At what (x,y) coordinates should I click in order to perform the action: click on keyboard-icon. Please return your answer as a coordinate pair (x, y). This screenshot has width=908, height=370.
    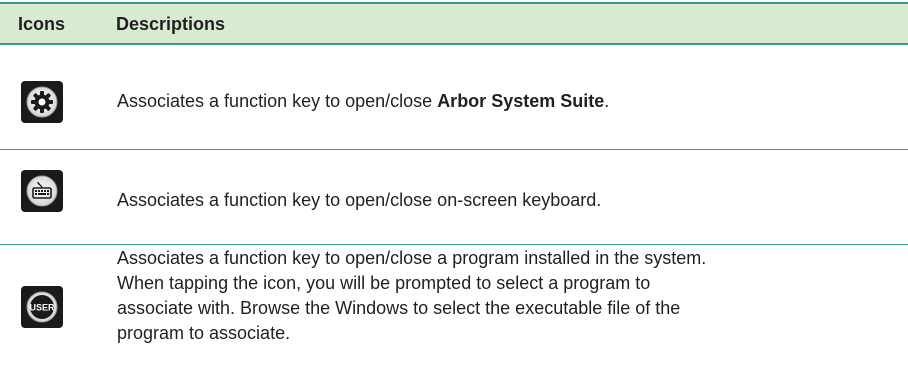
    Looking at the image, I should click on (42, 191).